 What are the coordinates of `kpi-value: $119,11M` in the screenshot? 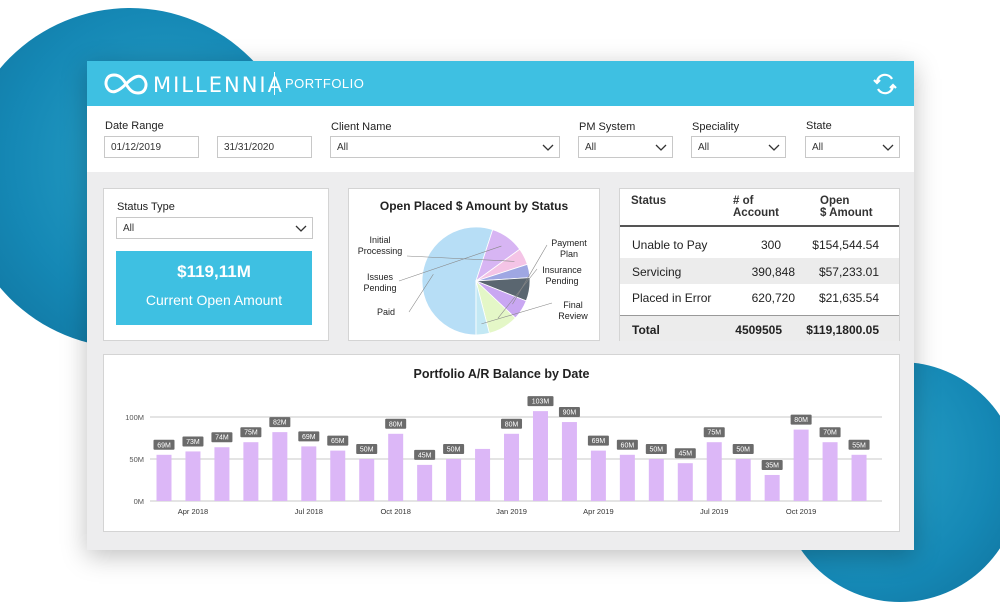 It's located at (214, 271).